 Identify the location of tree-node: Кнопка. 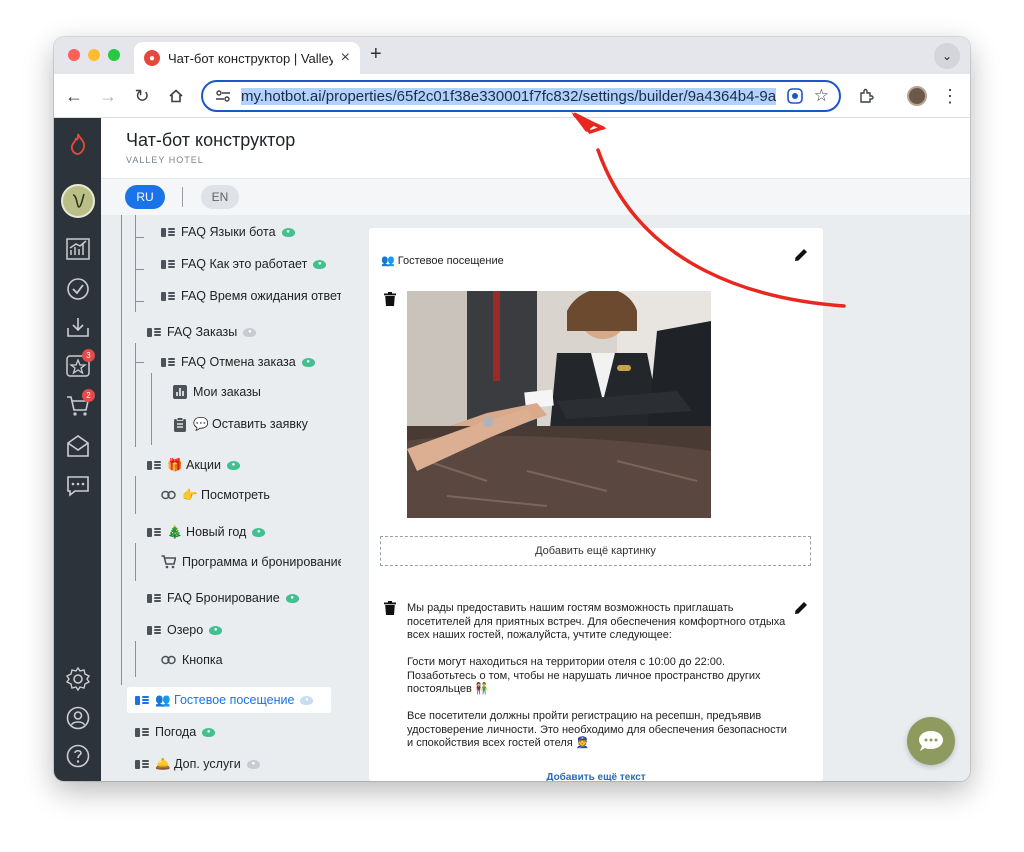
(192, 660).